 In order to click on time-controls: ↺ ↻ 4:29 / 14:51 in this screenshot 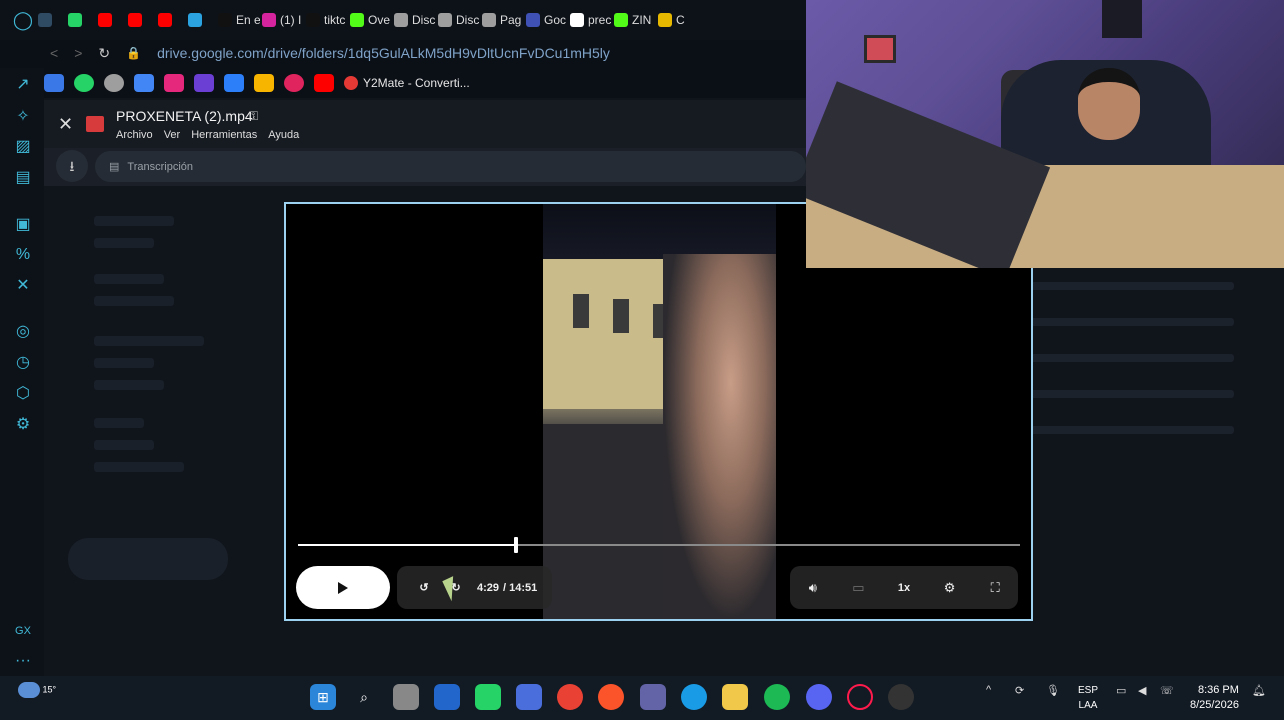, I will do `click(474, 587)`.